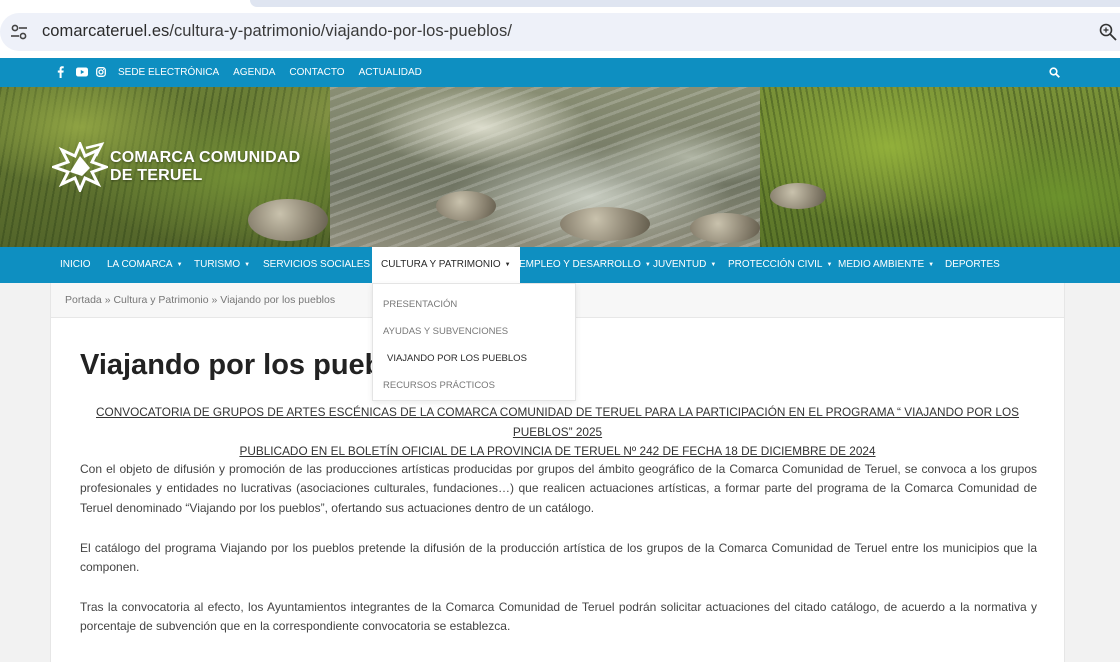  What do you see at coordinates (101, 72) in the screenshot?
I see `instagram-icon` at bounding box center [101, 72].